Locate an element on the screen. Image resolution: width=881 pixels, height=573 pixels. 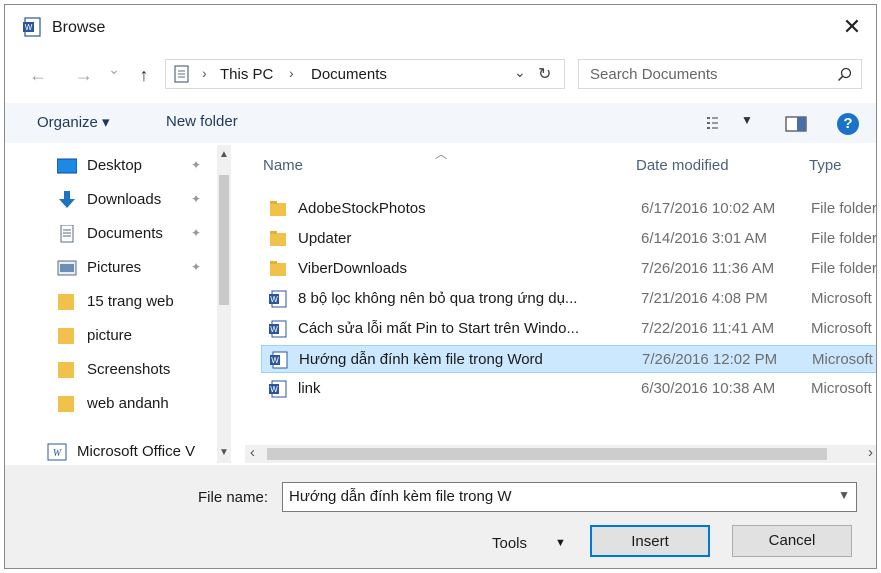
file-row: Updater 6/14/2016 3:01 AM File folder is located at coordinates (569, 239).